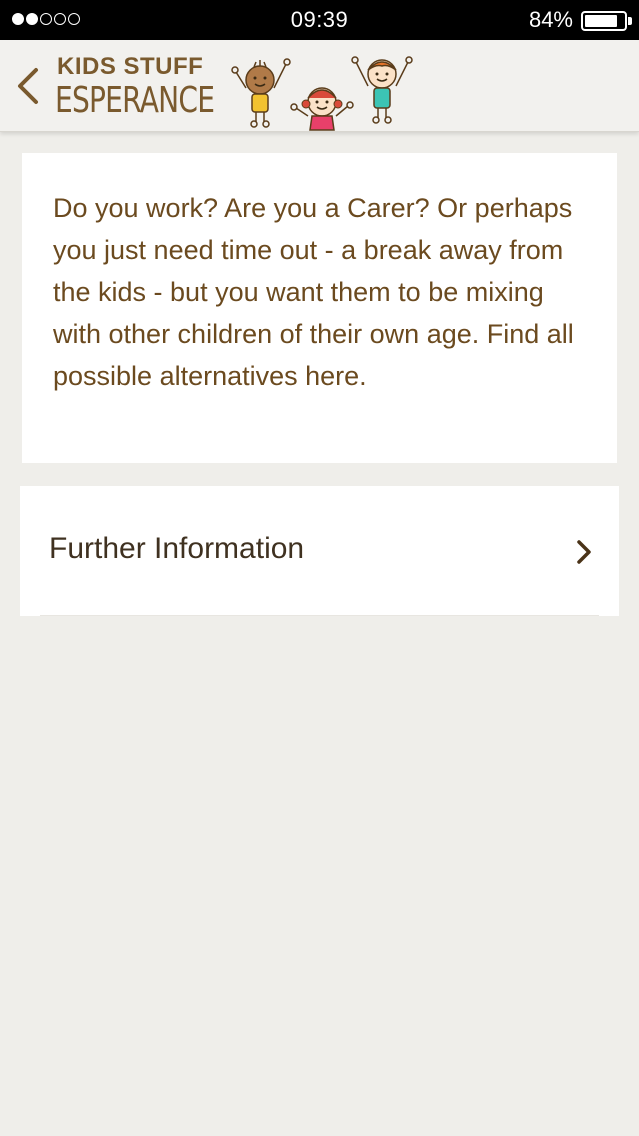  Describe the element at coordinates (601, 21) in the screenshot. I see `battery-level-fill` at that location.